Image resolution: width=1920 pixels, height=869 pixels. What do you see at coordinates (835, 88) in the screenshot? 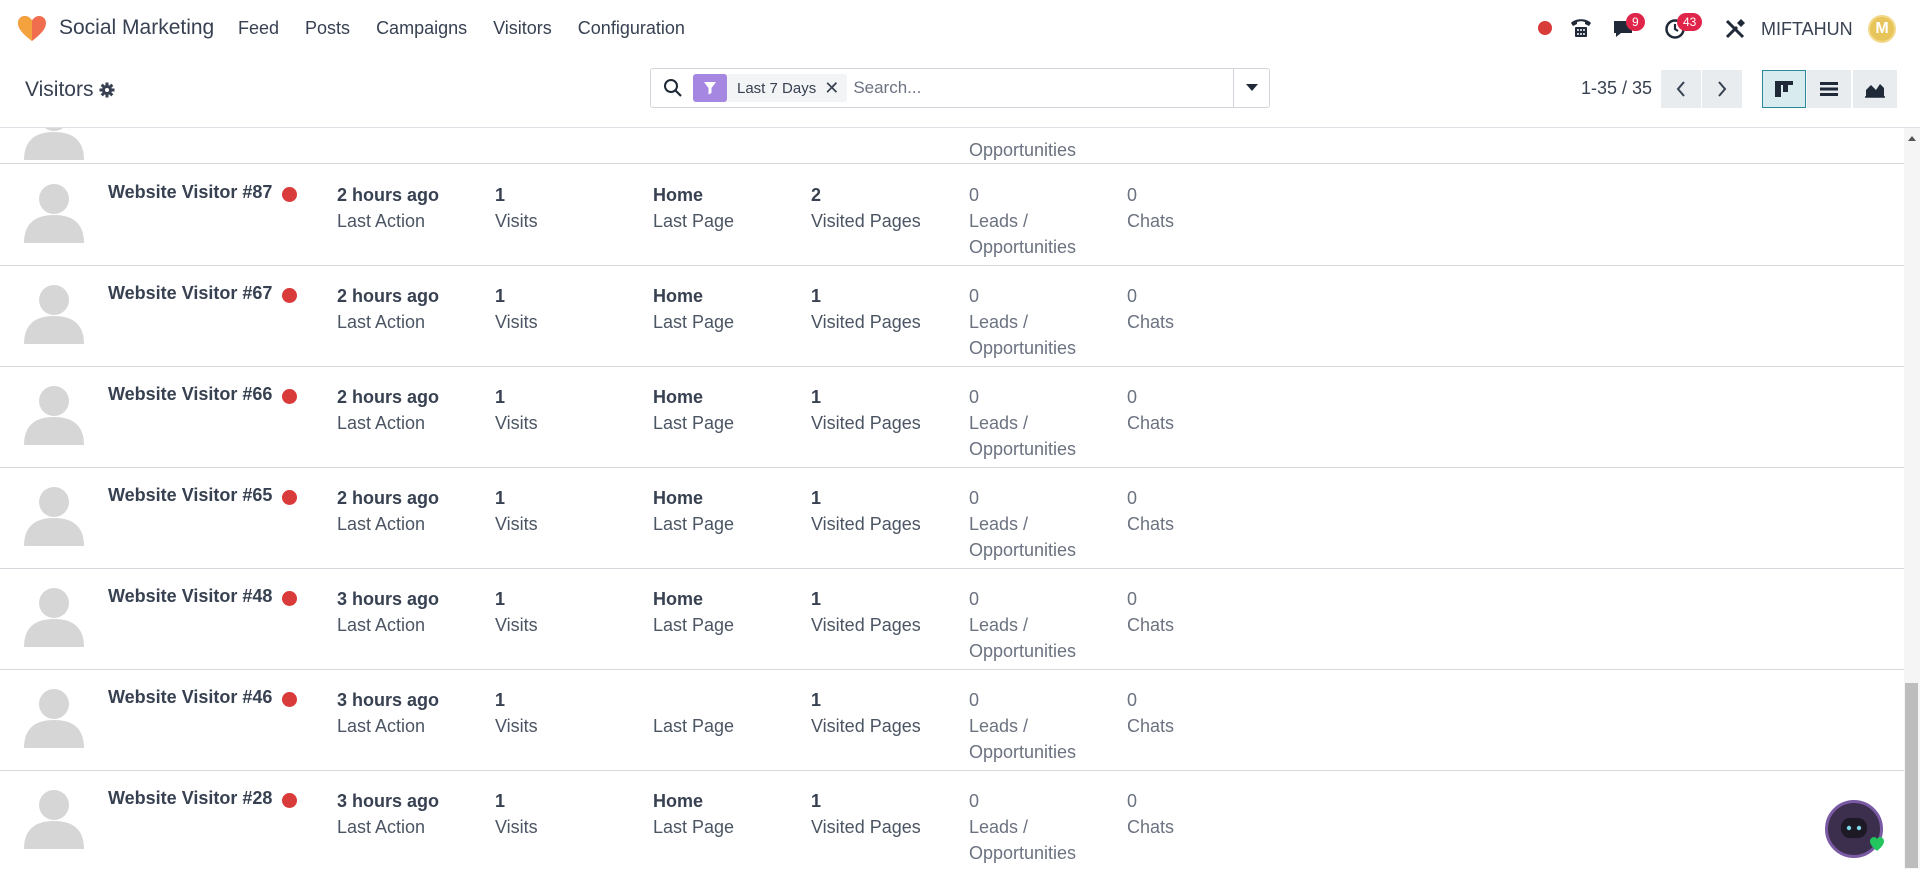
I see `facet-remove-icon: ✕` at bounding box center [835, 88].